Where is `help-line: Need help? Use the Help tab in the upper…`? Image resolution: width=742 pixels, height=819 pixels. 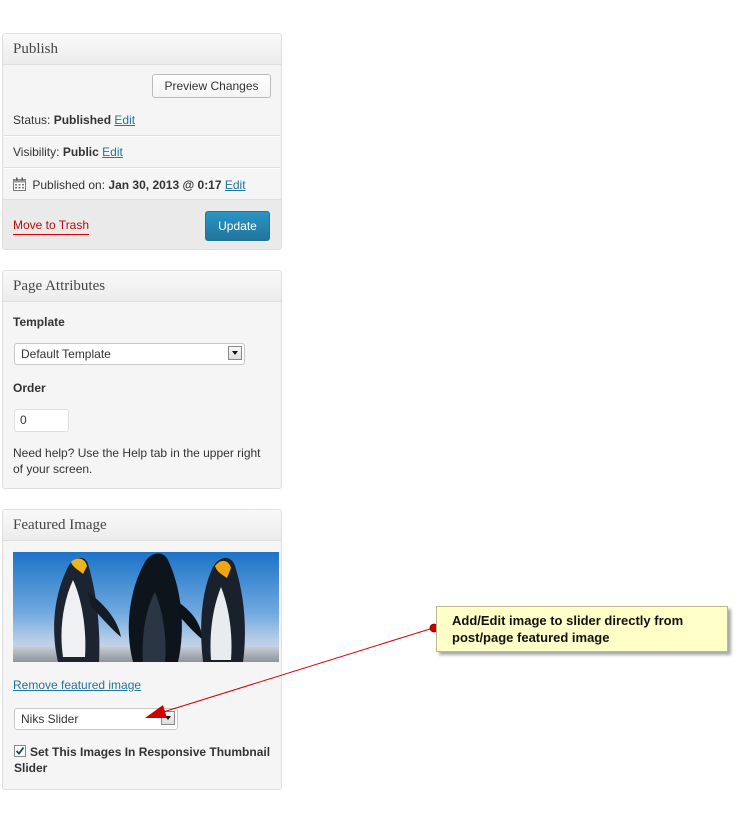
help-line: Need help? Use the Help tab in the upper… is located at coordinates (137, 453).